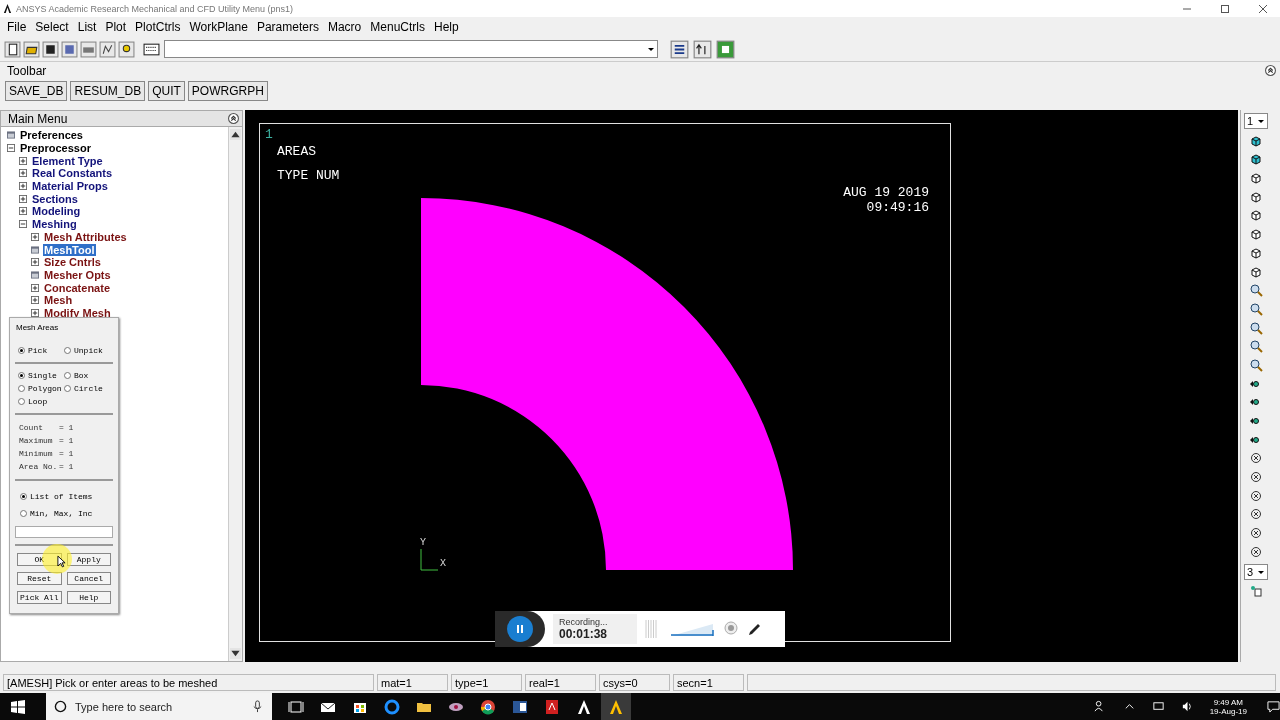 Image resolution: width=1280 pixels, height=720 pixels. What do you see at coordinates (287, 27) in the screenshot?
I see `menu-item: Parameters` at bounding box center [287, 27].